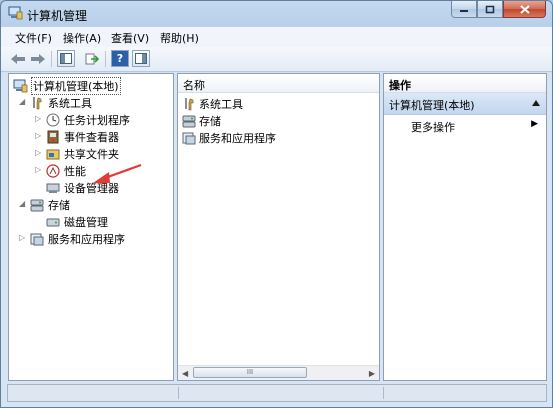 The height and width of the screenshot is (408, 553). I want to click on forward-arrow-icon, so click(38, 58).